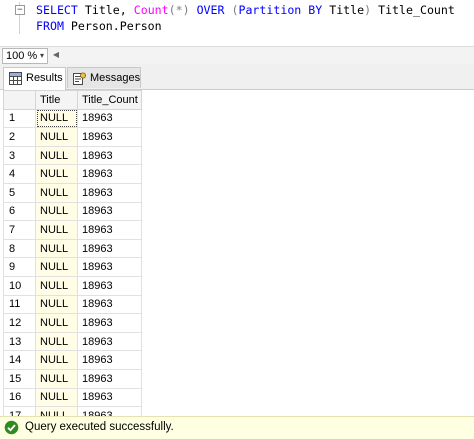  Describe the element at coordinates (186, 10) in the screenshot. I see `paren-close: )` at that location.